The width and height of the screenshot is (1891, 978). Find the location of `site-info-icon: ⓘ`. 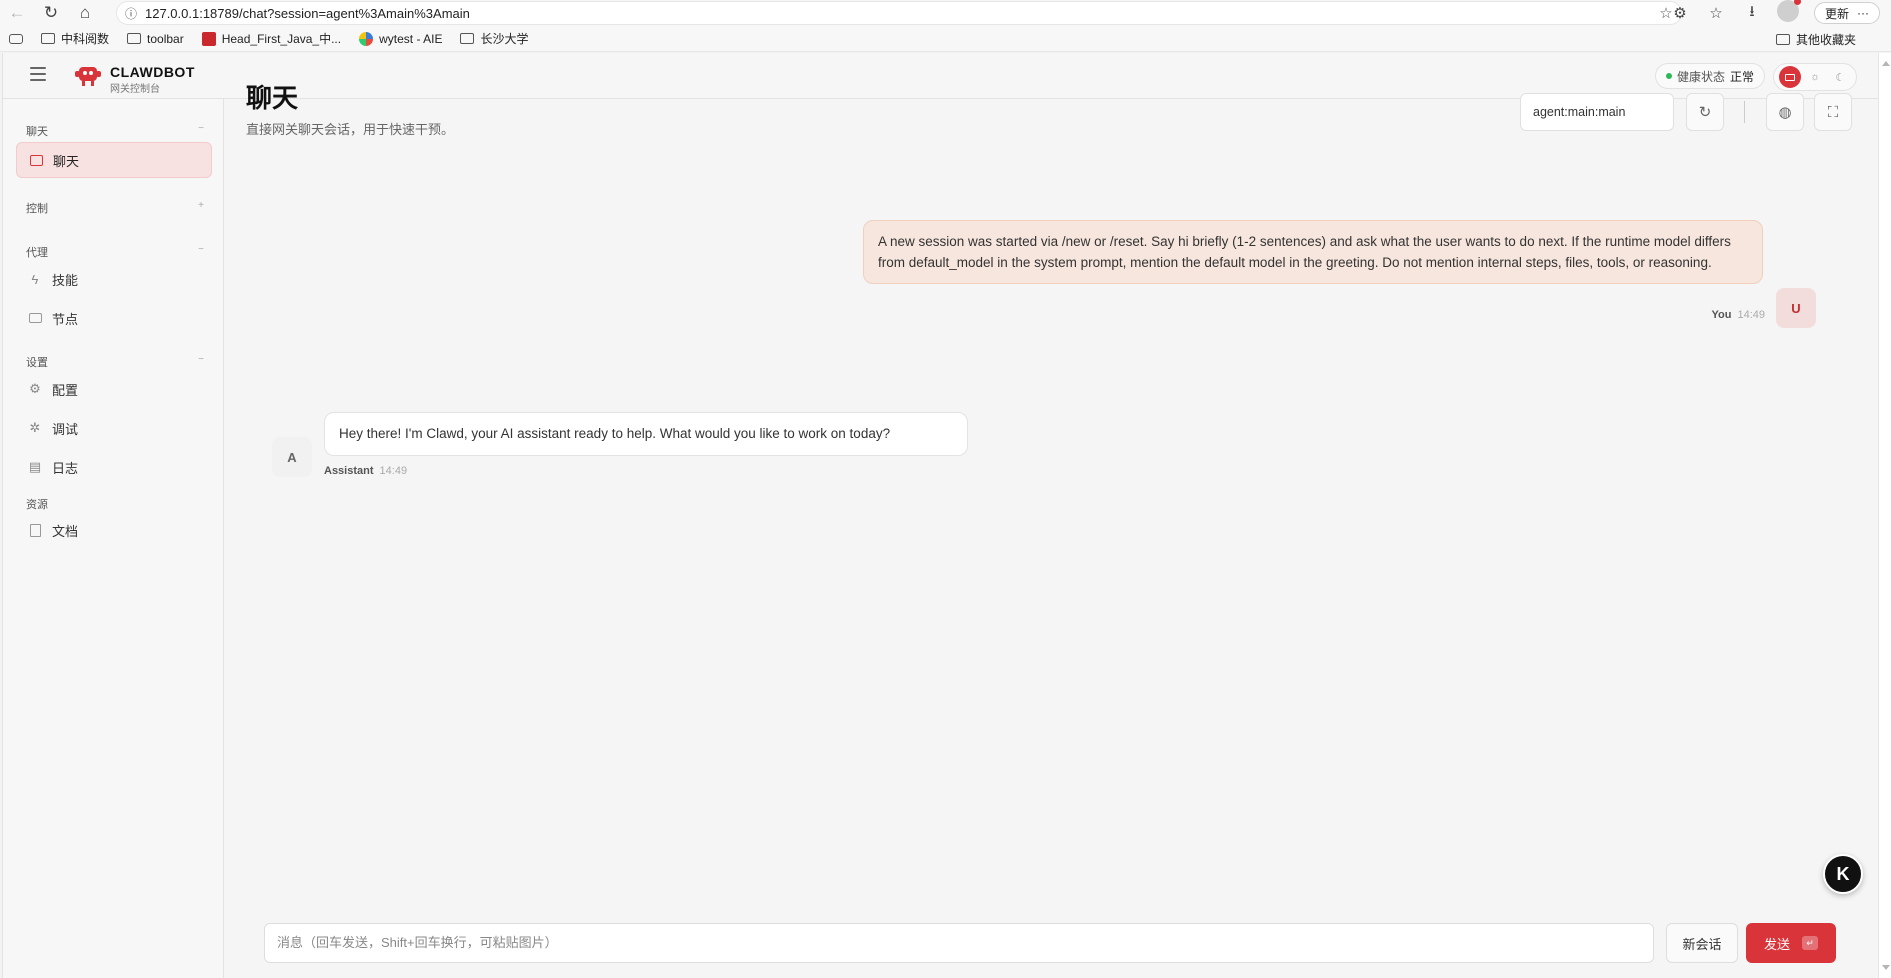

site-info-icon: ⓘ is located at coordinates (131, 13).